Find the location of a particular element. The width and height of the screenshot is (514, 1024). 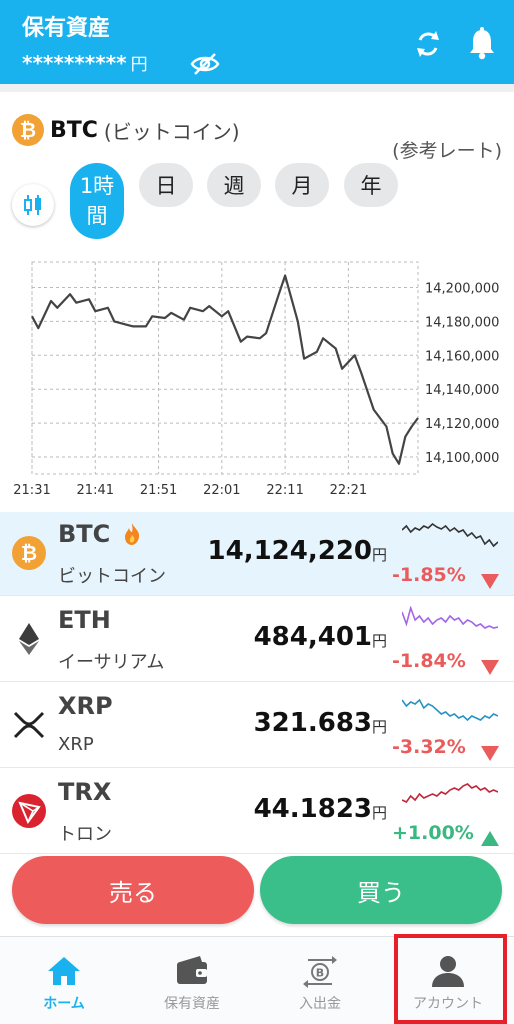

fire-icon is located at coordinates (132, 534).